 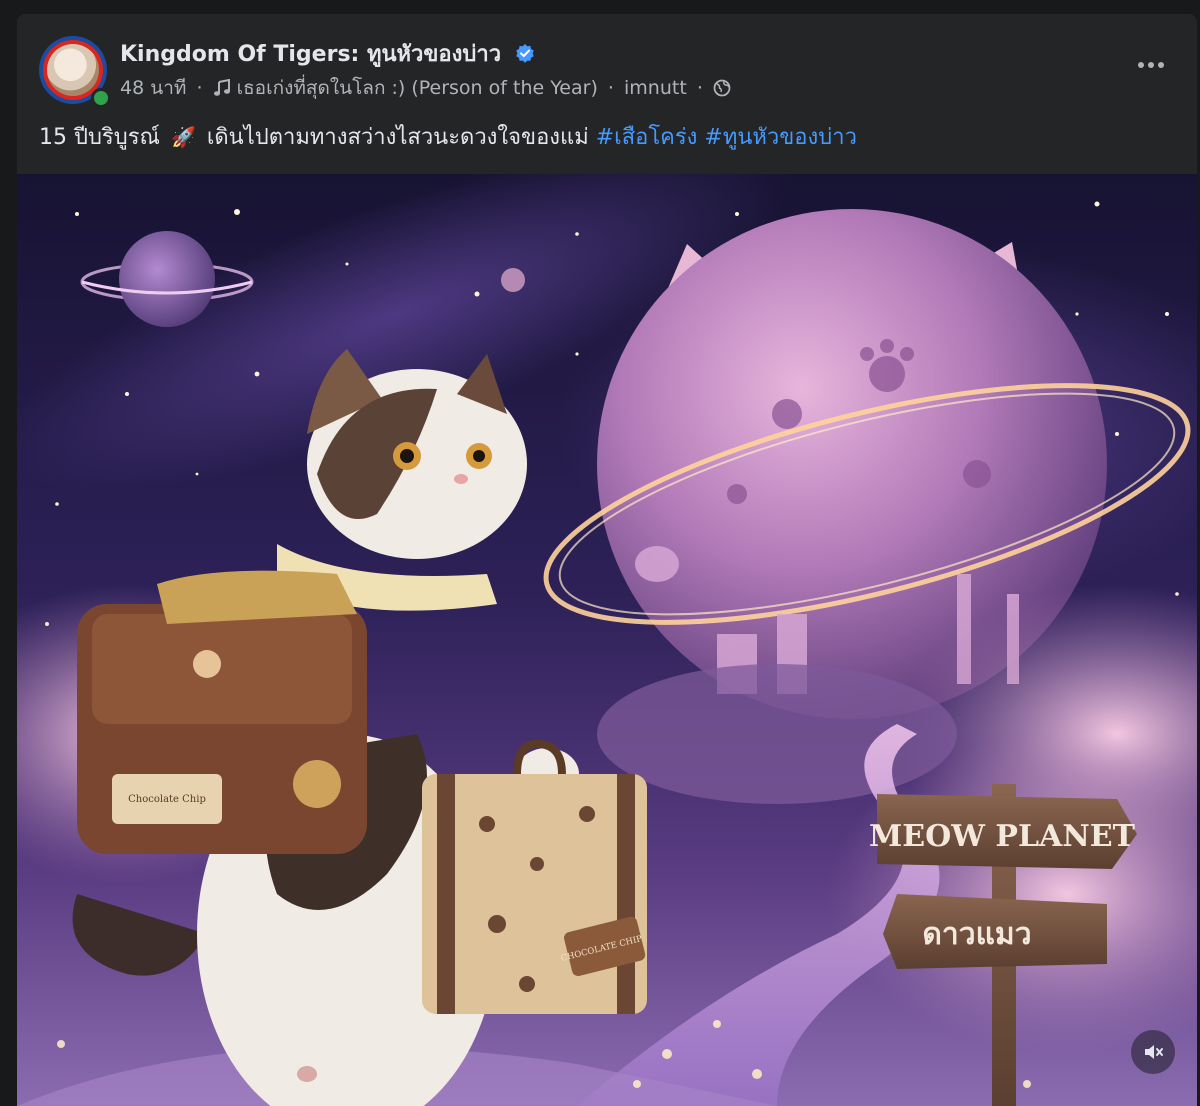 I want to click on chocolate-suitcase: CHOCOLATE CHIP, so click(x=534, y=876).